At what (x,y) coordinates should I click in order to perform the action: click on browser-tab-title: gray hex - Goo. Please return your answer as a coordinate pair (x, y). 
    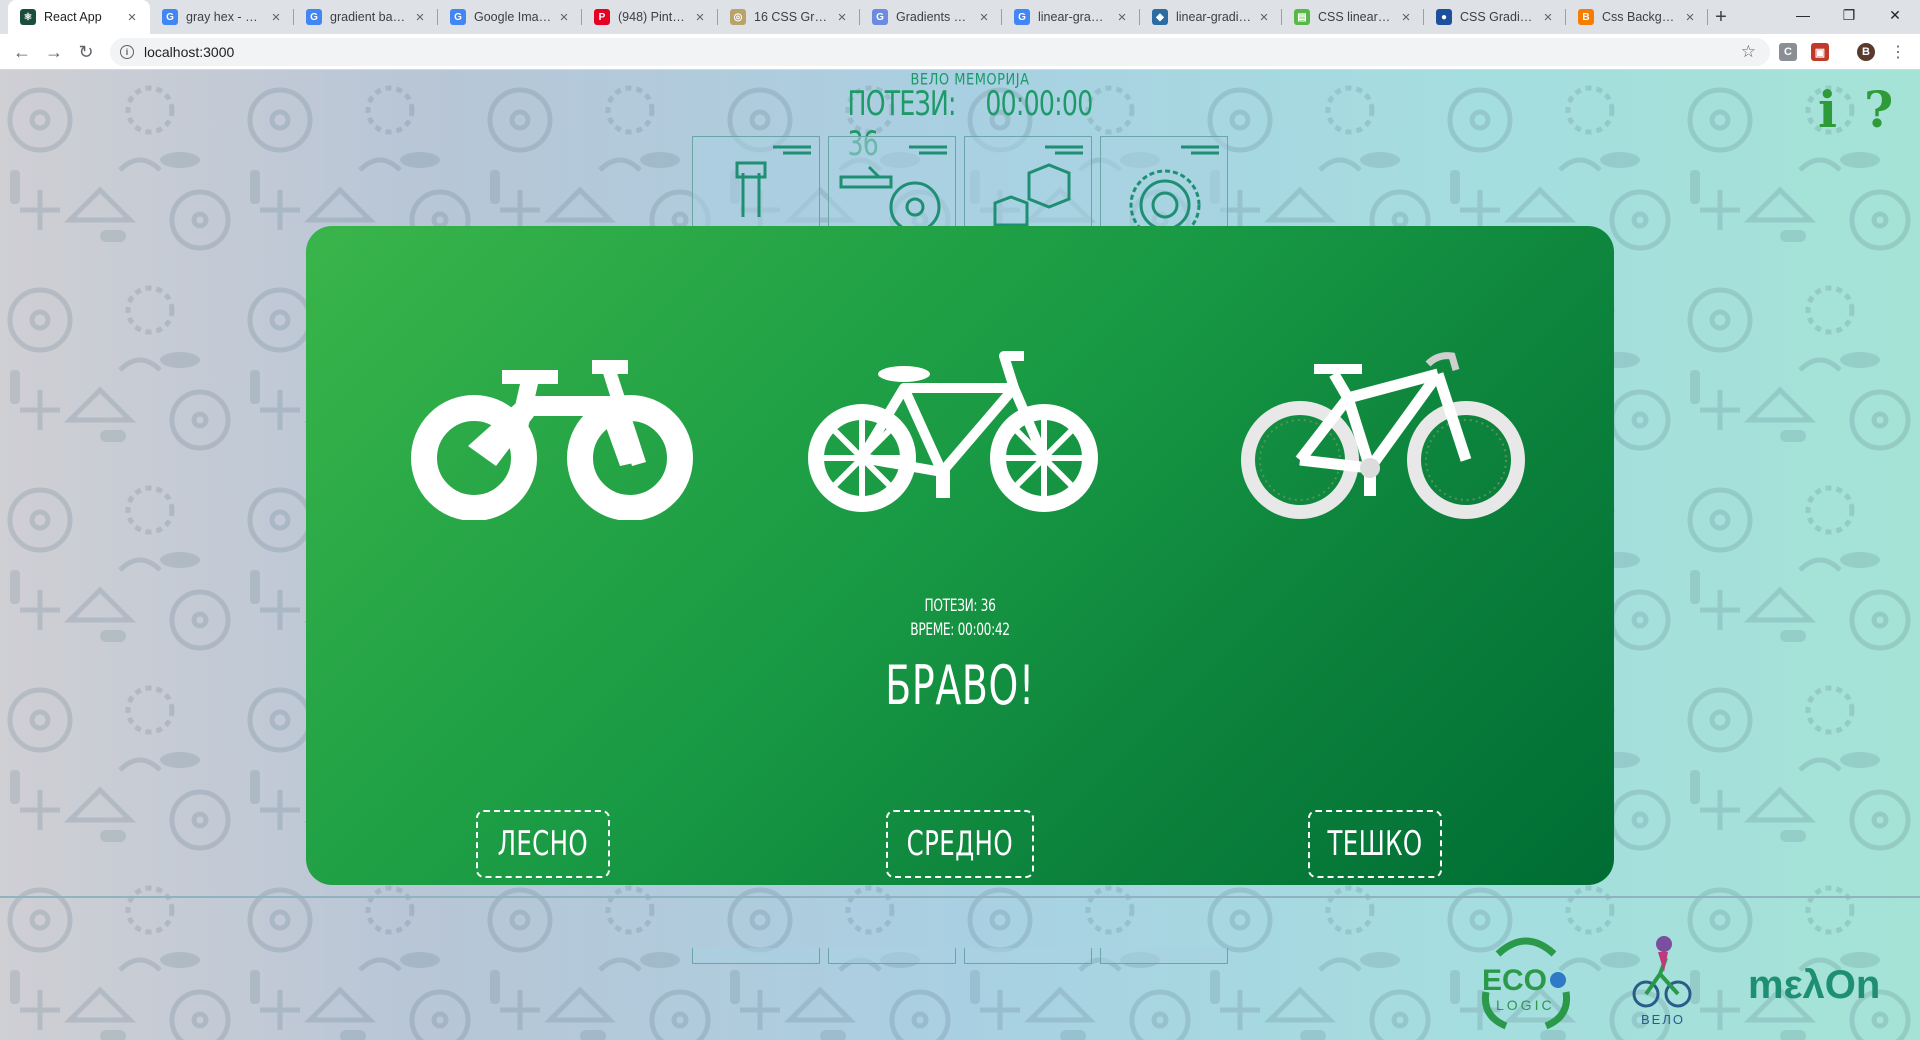
    Looking at the image, I should click on (225, 17).